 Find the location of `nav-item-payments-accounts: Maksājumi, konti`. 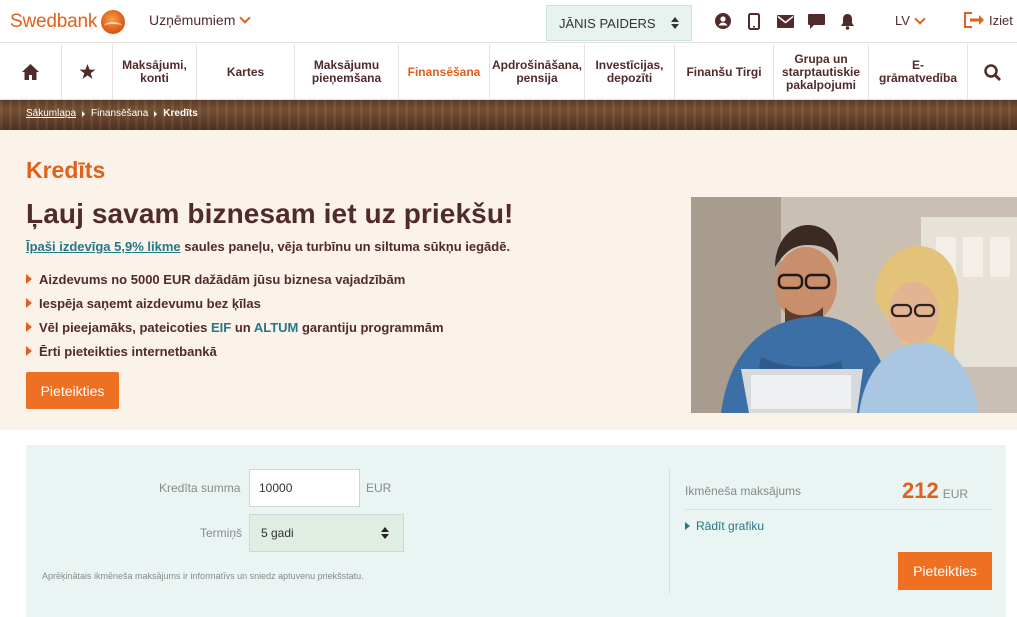

nav-item-payments-accounts: Maksājumi, konti is located at coordinates (155, 72).